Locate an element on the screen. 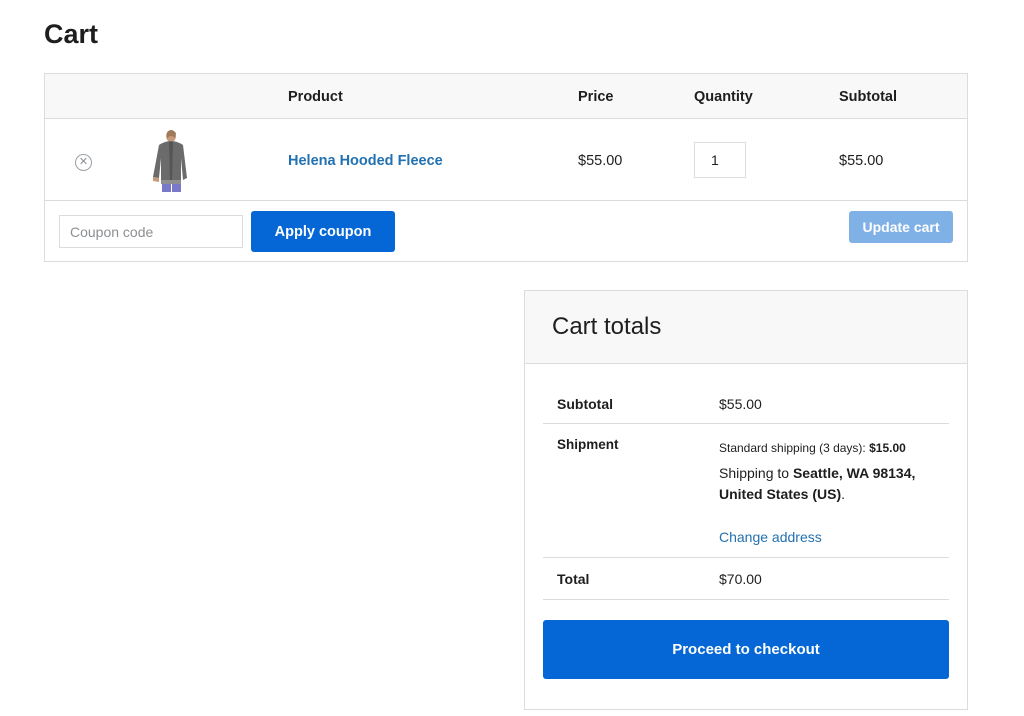  shipping-method-name: Standard shipping (3 days): is located at coordinates (794, 448).